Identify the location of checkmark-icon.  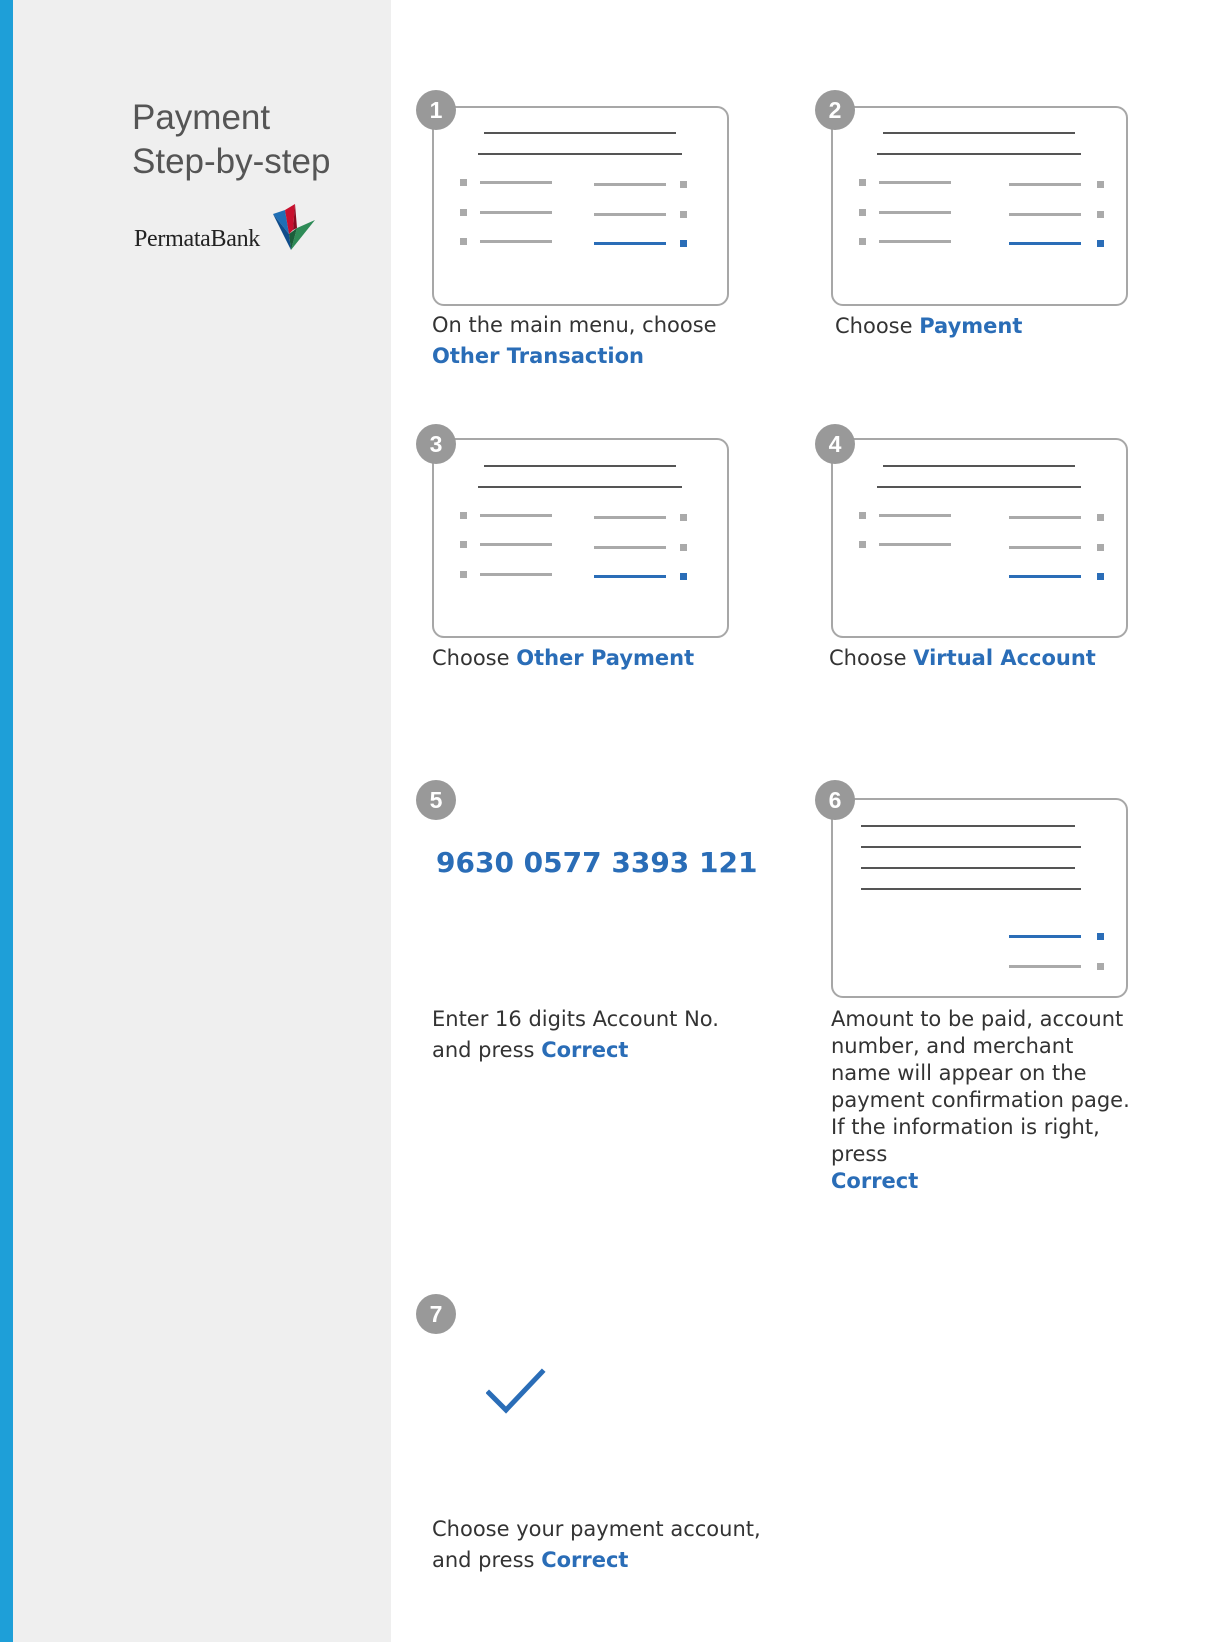
(516, 1391).